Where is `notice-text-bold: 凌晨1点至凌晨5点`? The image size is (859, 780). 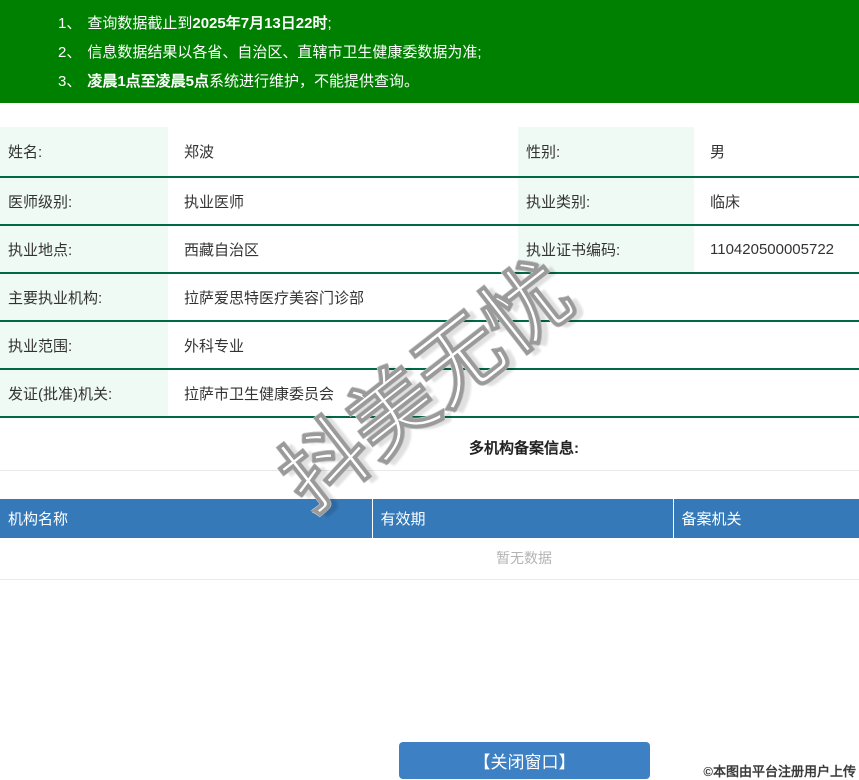
notice-text-bold: 凌晨1点至凌晨5点 is located at coordinates (148, 81).